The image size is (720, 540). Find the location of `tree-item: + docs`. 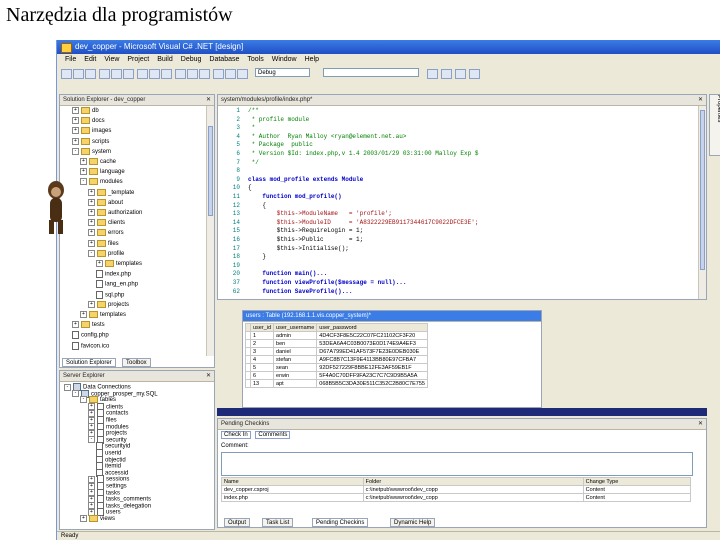

tree-item: + docs is located at coordinates (88, 121).